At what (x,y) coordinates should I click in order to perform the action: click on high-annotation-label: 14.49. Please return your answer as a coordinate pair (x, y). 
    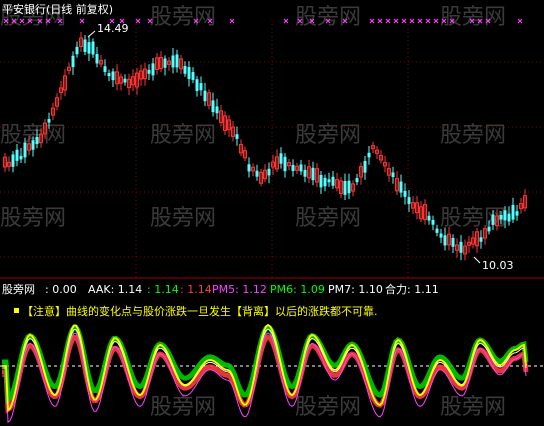
    Looking at the image, I should click on (113, 28).